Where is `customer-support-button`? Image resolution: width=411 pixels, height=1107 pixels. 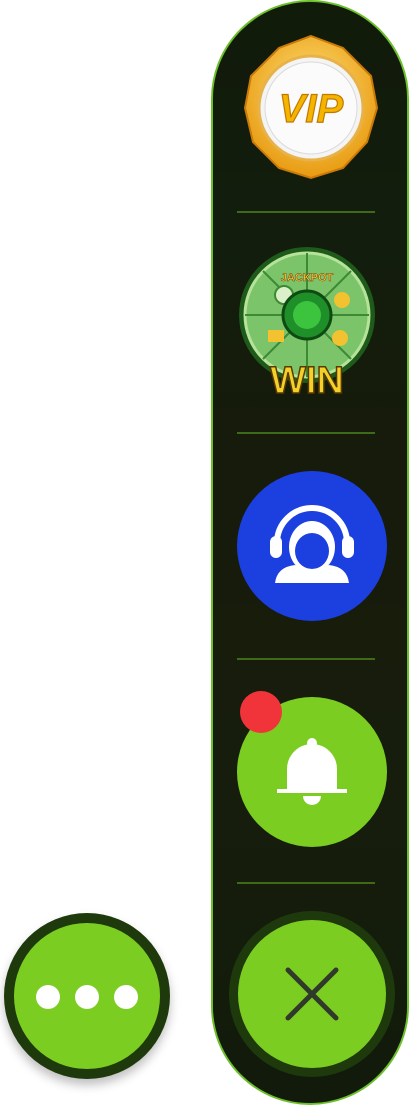
customer-support-button is located at coordinates (312, 546).